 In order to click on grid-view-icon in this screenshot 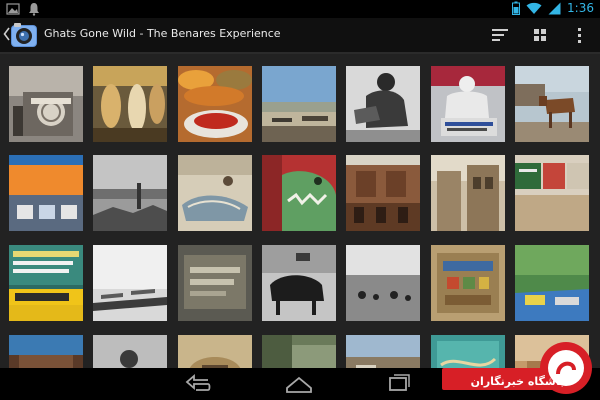, I will do `click(540, 35)`.